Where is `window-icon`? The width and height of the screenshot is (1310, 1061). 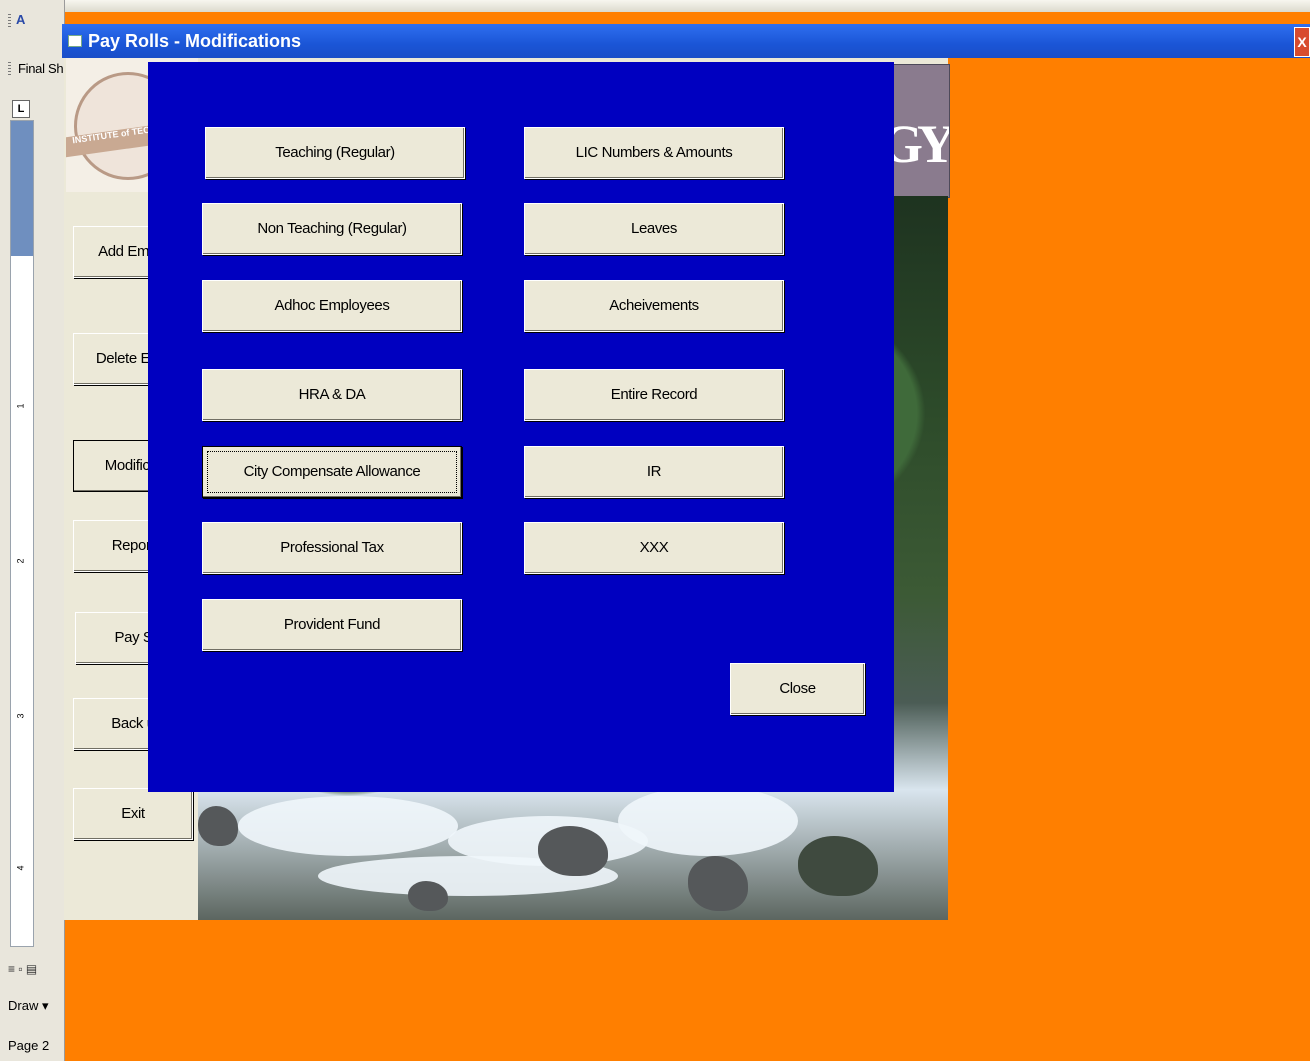
window-icon is located at coordinates (75, 41).